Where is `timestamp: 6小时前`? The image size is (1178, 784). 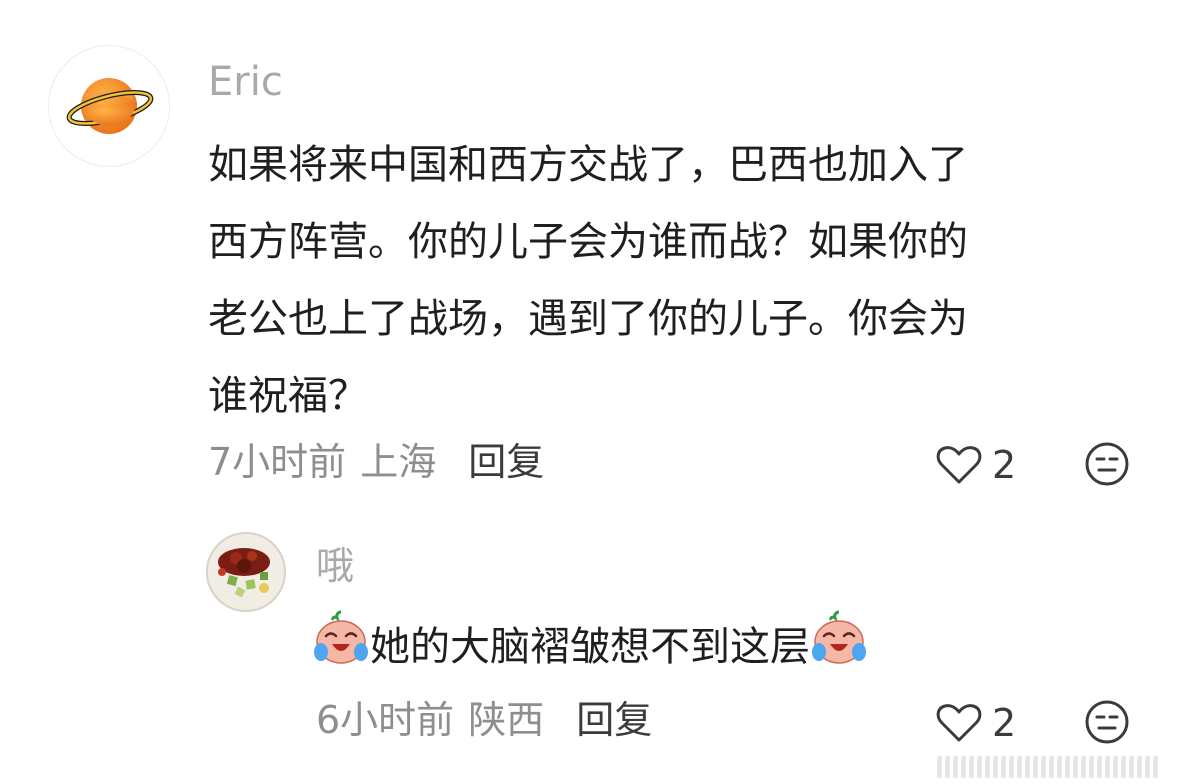 timestamp: 6小时前 is located at coordinates (385, 720).